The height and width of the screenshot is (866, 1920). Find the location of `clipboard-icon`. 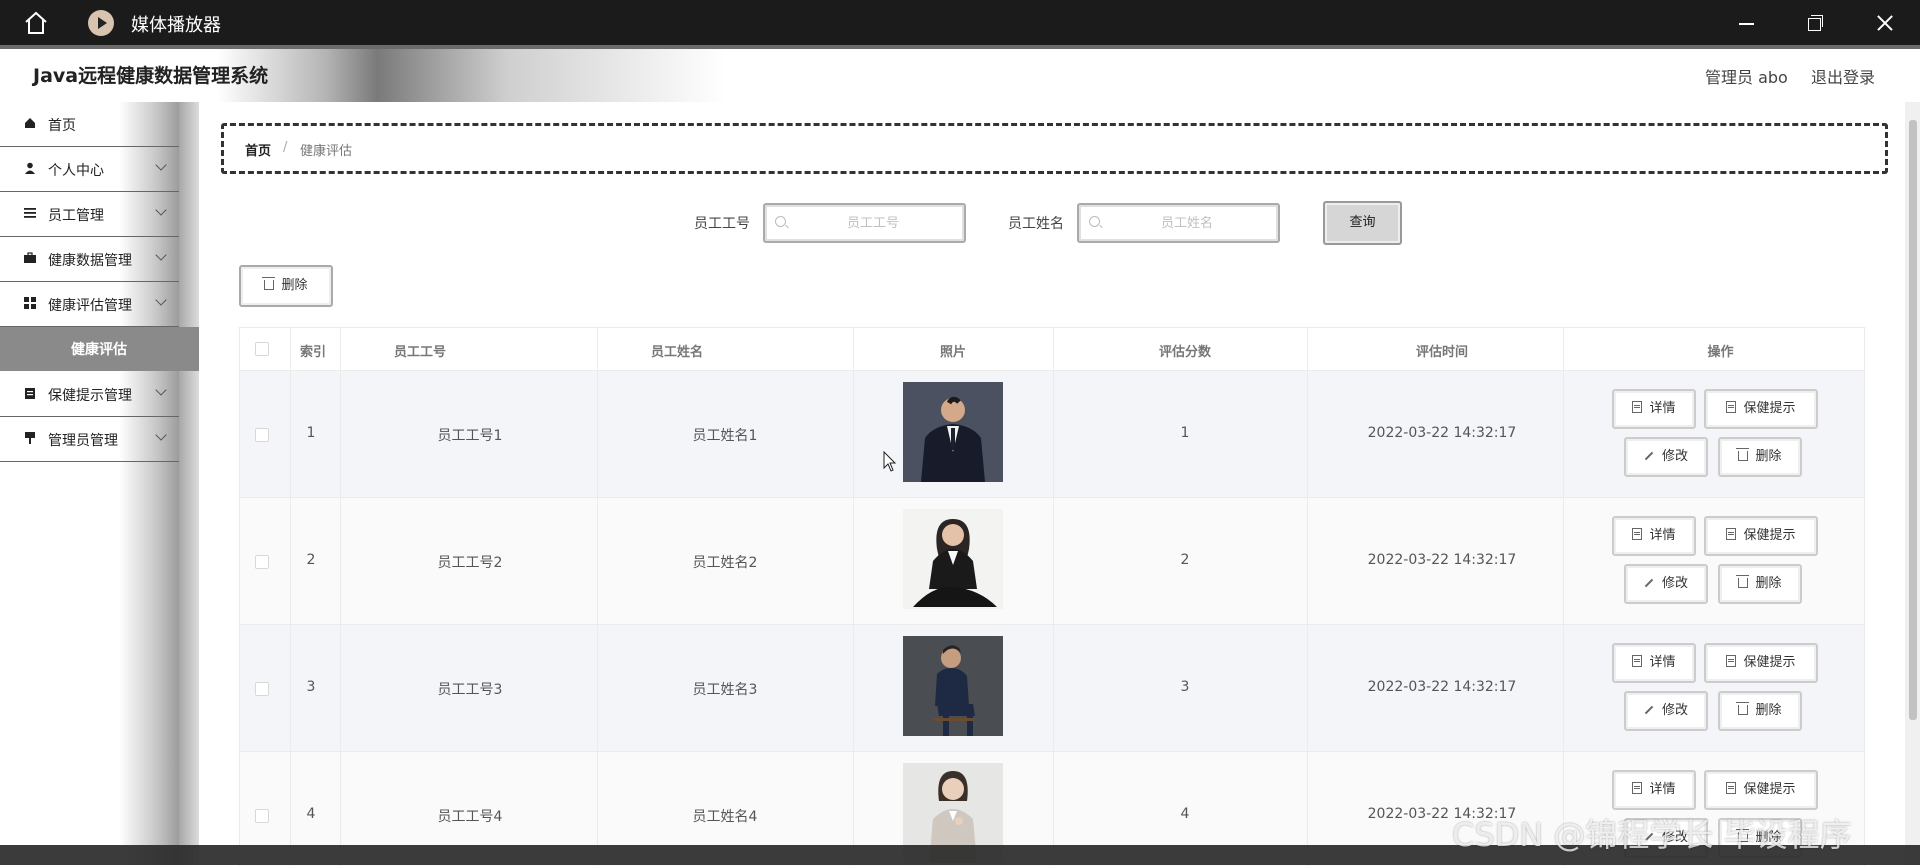

clipboard-icon is located at coordinates (30, 393).